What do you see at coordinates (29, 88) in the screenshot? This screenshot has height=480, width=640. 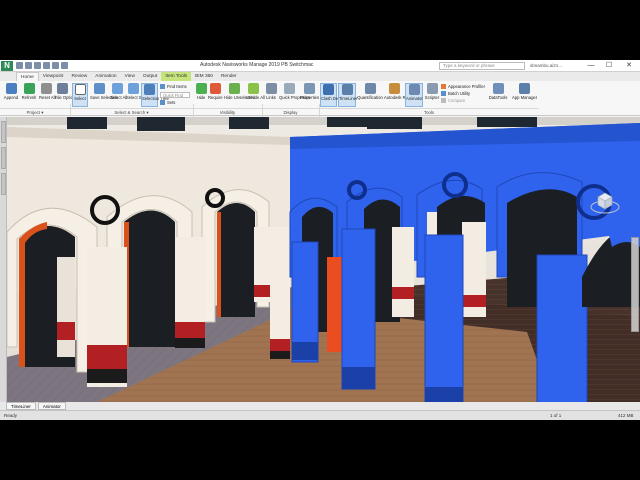 I see `refresh-icon` at bounding box center [29, 88].